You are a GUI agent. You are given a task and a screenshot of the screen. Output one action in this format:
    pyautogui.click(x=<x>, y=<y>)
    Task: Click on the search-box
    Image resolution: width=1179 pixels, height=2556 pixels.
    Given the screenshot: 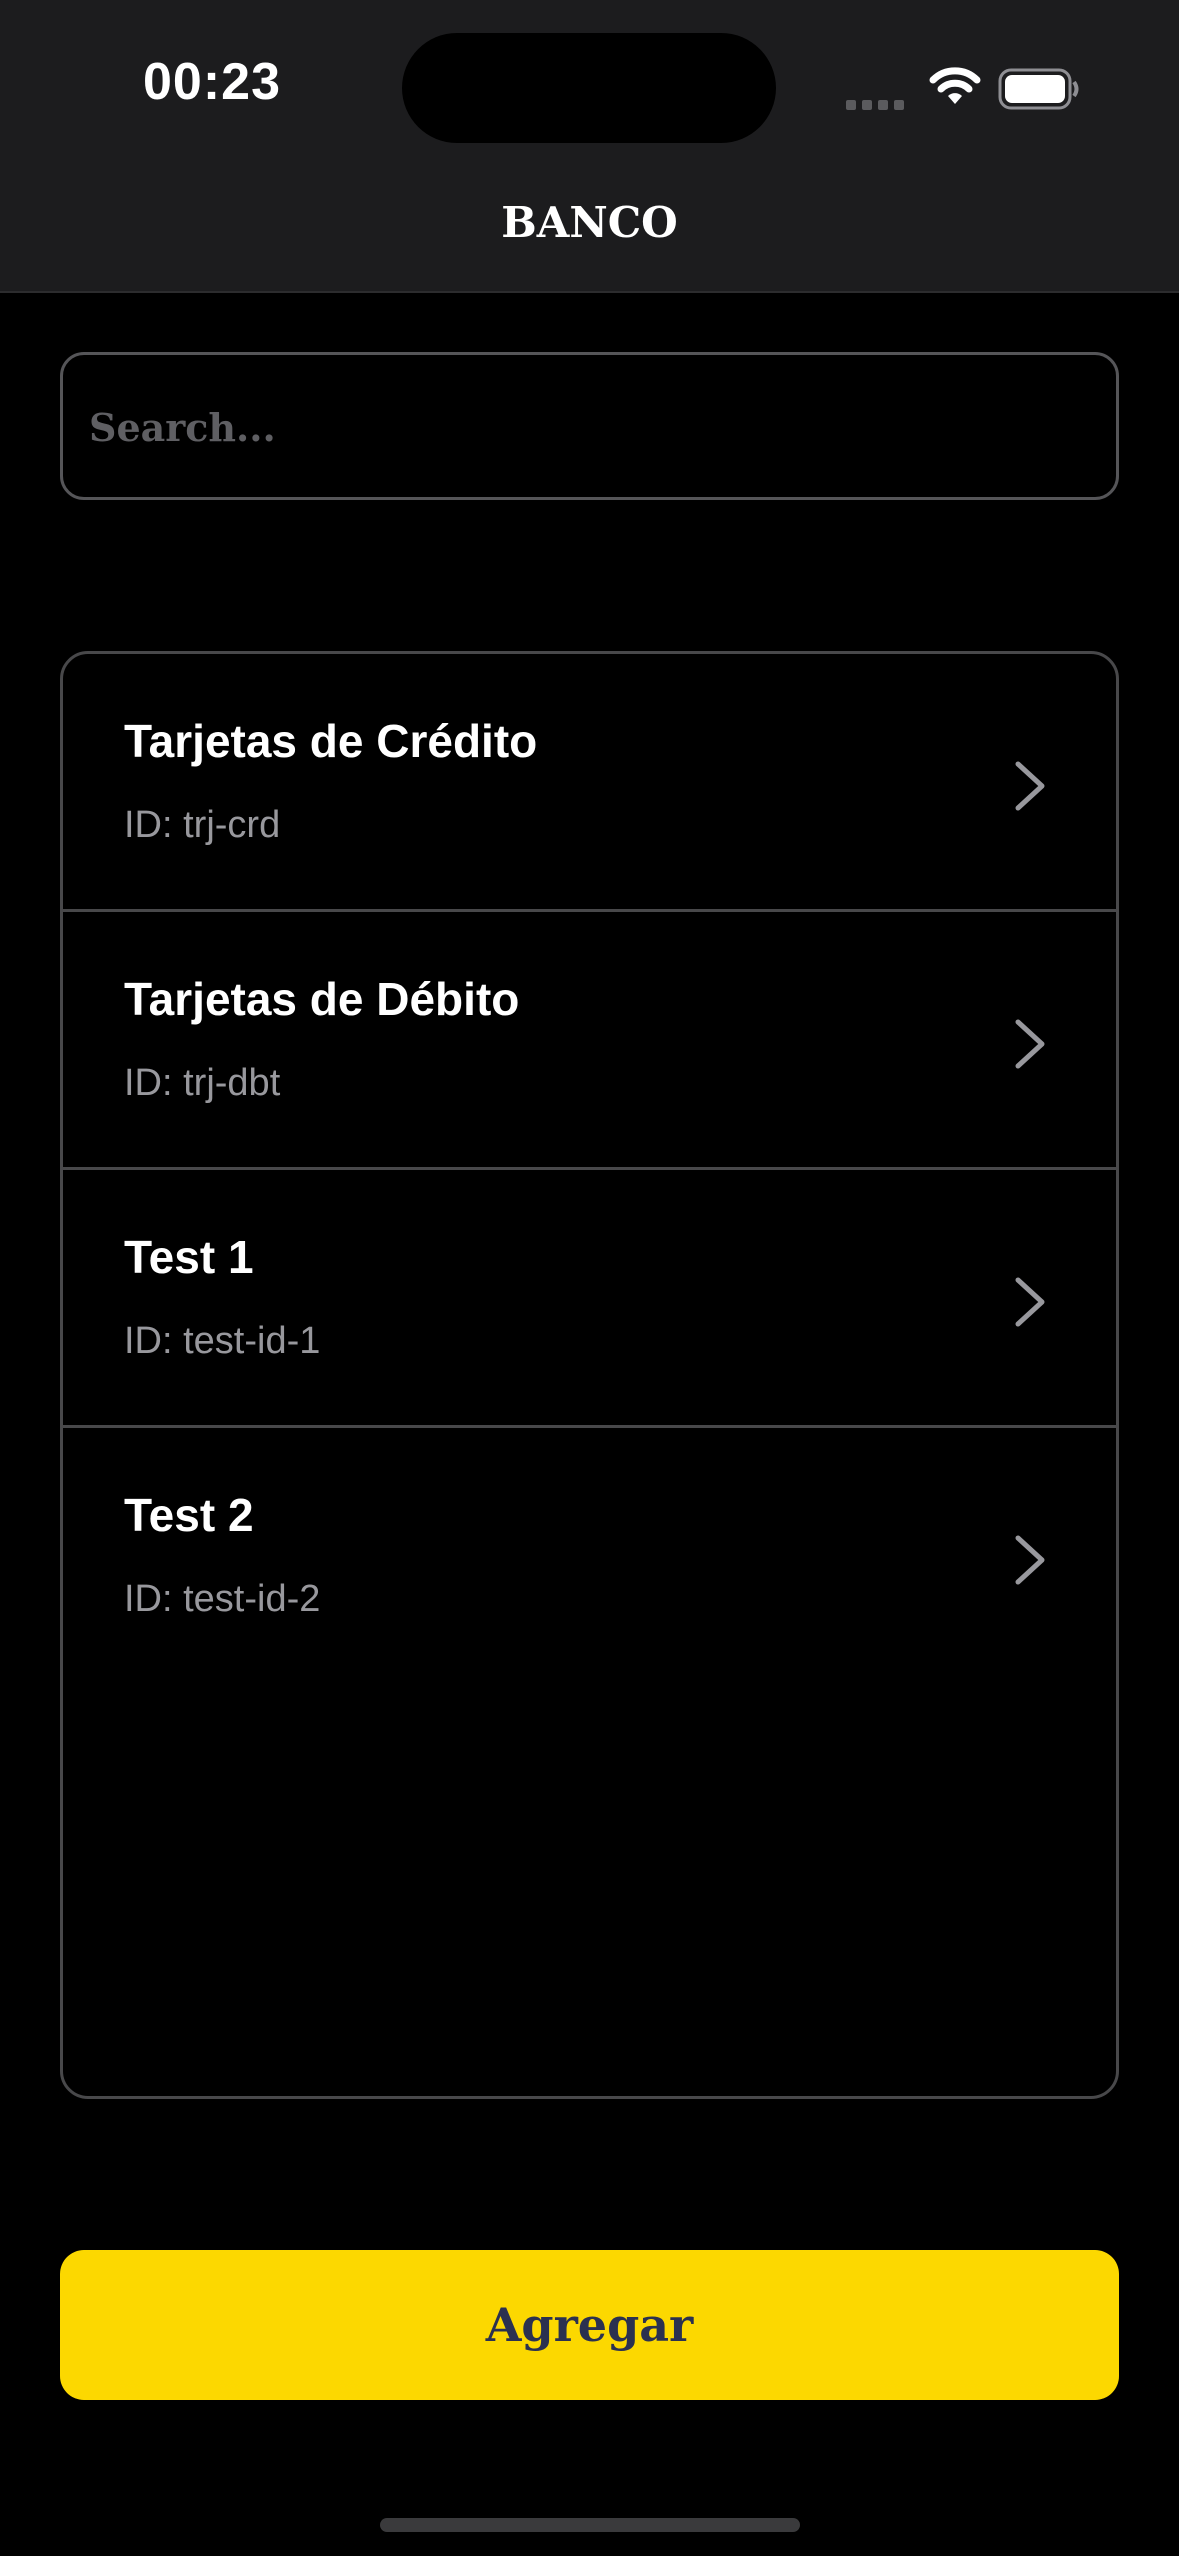 What is the action you would take?
    pyautogui.click(x=589, y=426)
    